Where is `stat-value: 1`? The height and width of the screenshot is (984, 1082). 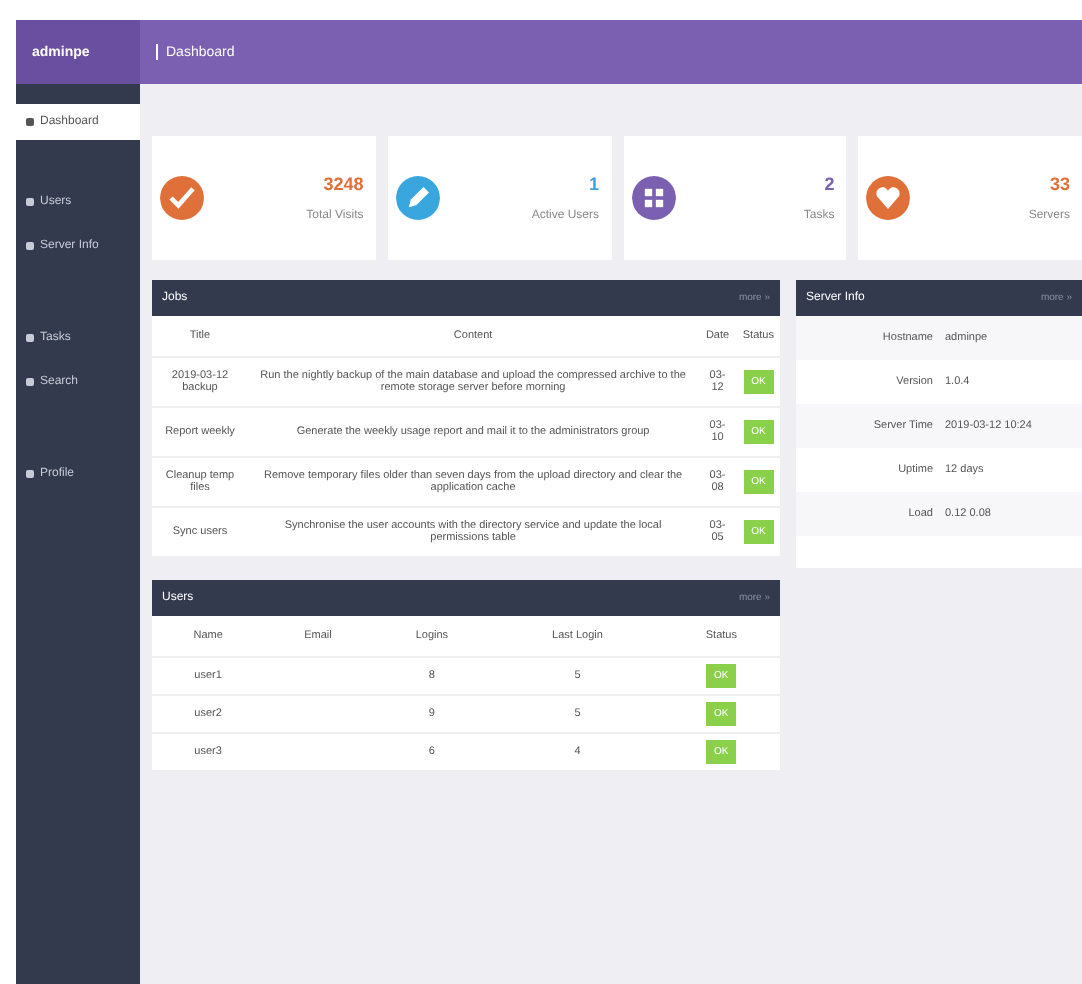
stat-value: 1 is located at coordinates (593, 184).